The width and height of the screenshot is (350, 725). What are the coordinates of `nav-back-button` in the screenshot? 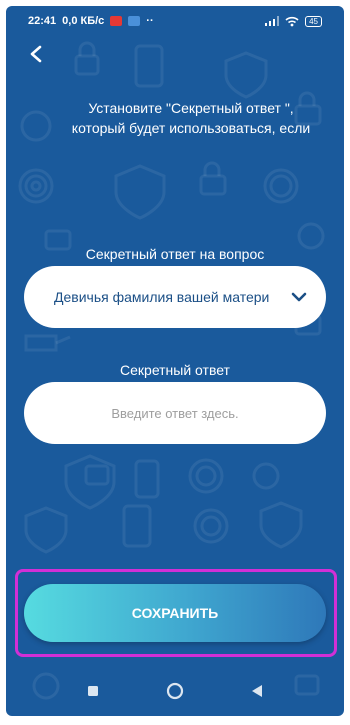 It's located at (257, 691).